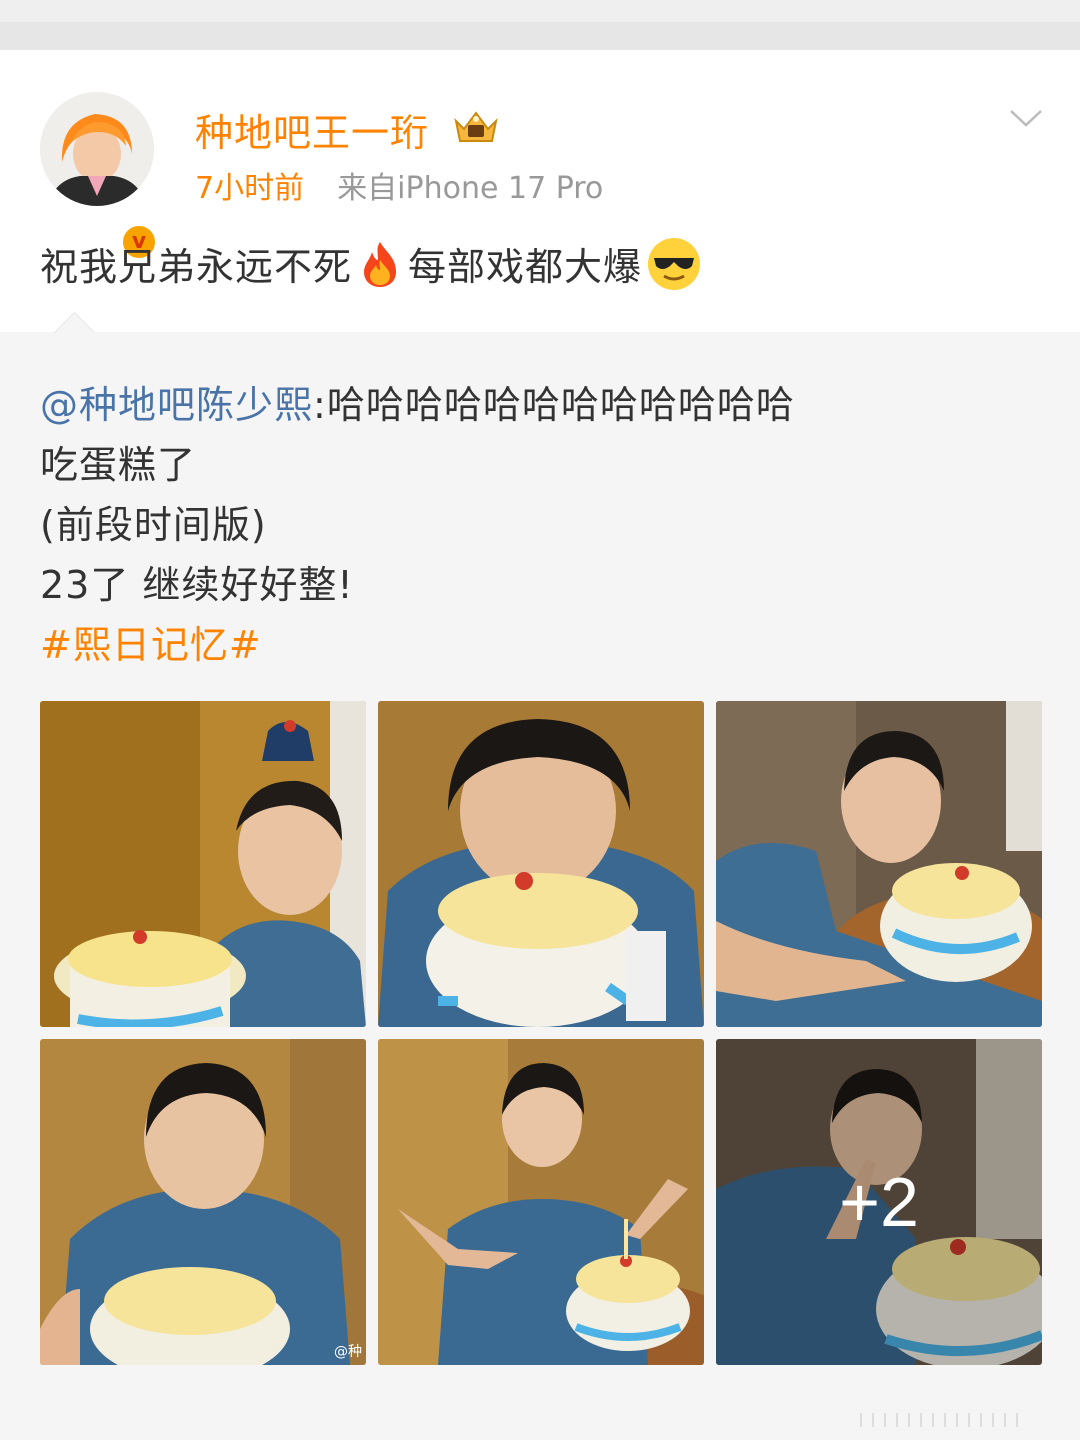 The width and height of the screenshot is (1080, 1440). I want to click on photo-4: @种, so click(203, 1202).